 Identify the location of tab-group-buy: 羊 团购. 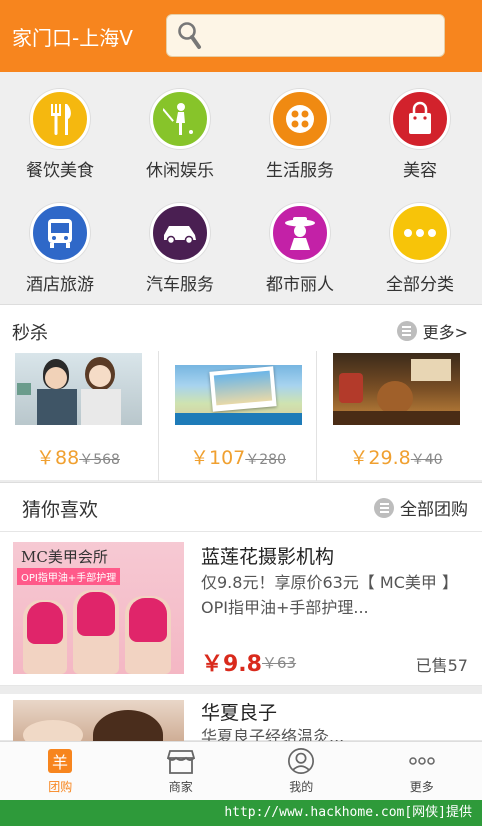
(60, 771).